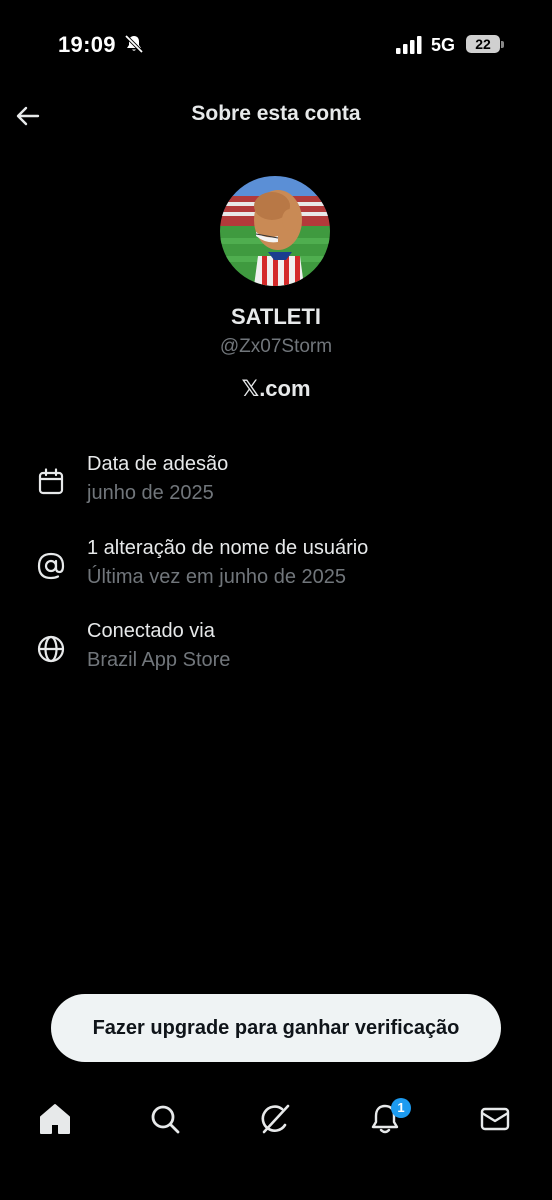  I want to click on display-name: SATLETI, so click(276, 316).